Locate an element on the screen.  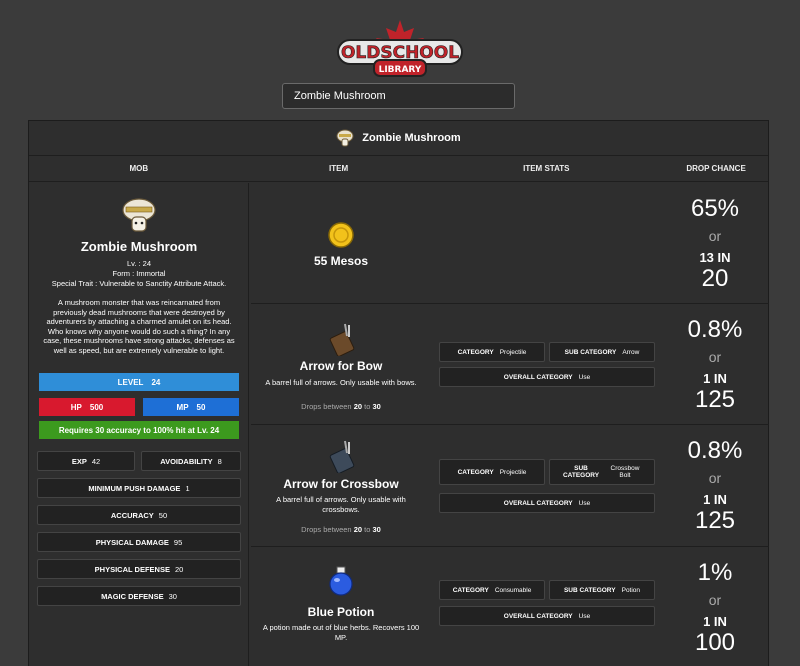
column-item: ITEM is located at coordinates (339, 168).